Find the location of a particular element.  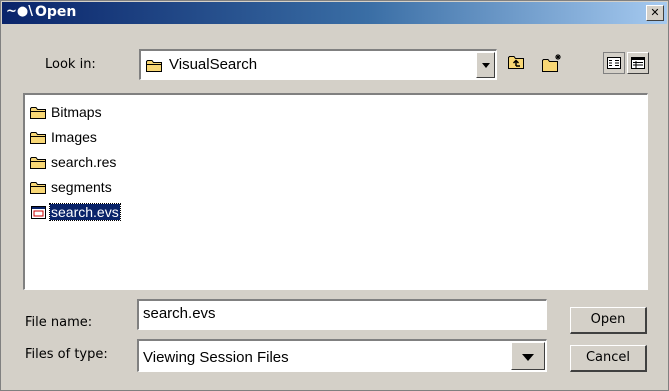

up-one-level-button is located at coordinates (517, 63).